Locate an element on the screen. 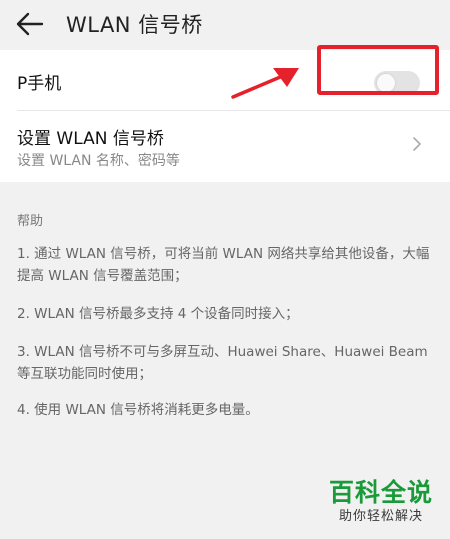 This screenshot has height=539, width=450. watermark: 百科全说 助你轻松解决 is located at coordinates (381, 504).